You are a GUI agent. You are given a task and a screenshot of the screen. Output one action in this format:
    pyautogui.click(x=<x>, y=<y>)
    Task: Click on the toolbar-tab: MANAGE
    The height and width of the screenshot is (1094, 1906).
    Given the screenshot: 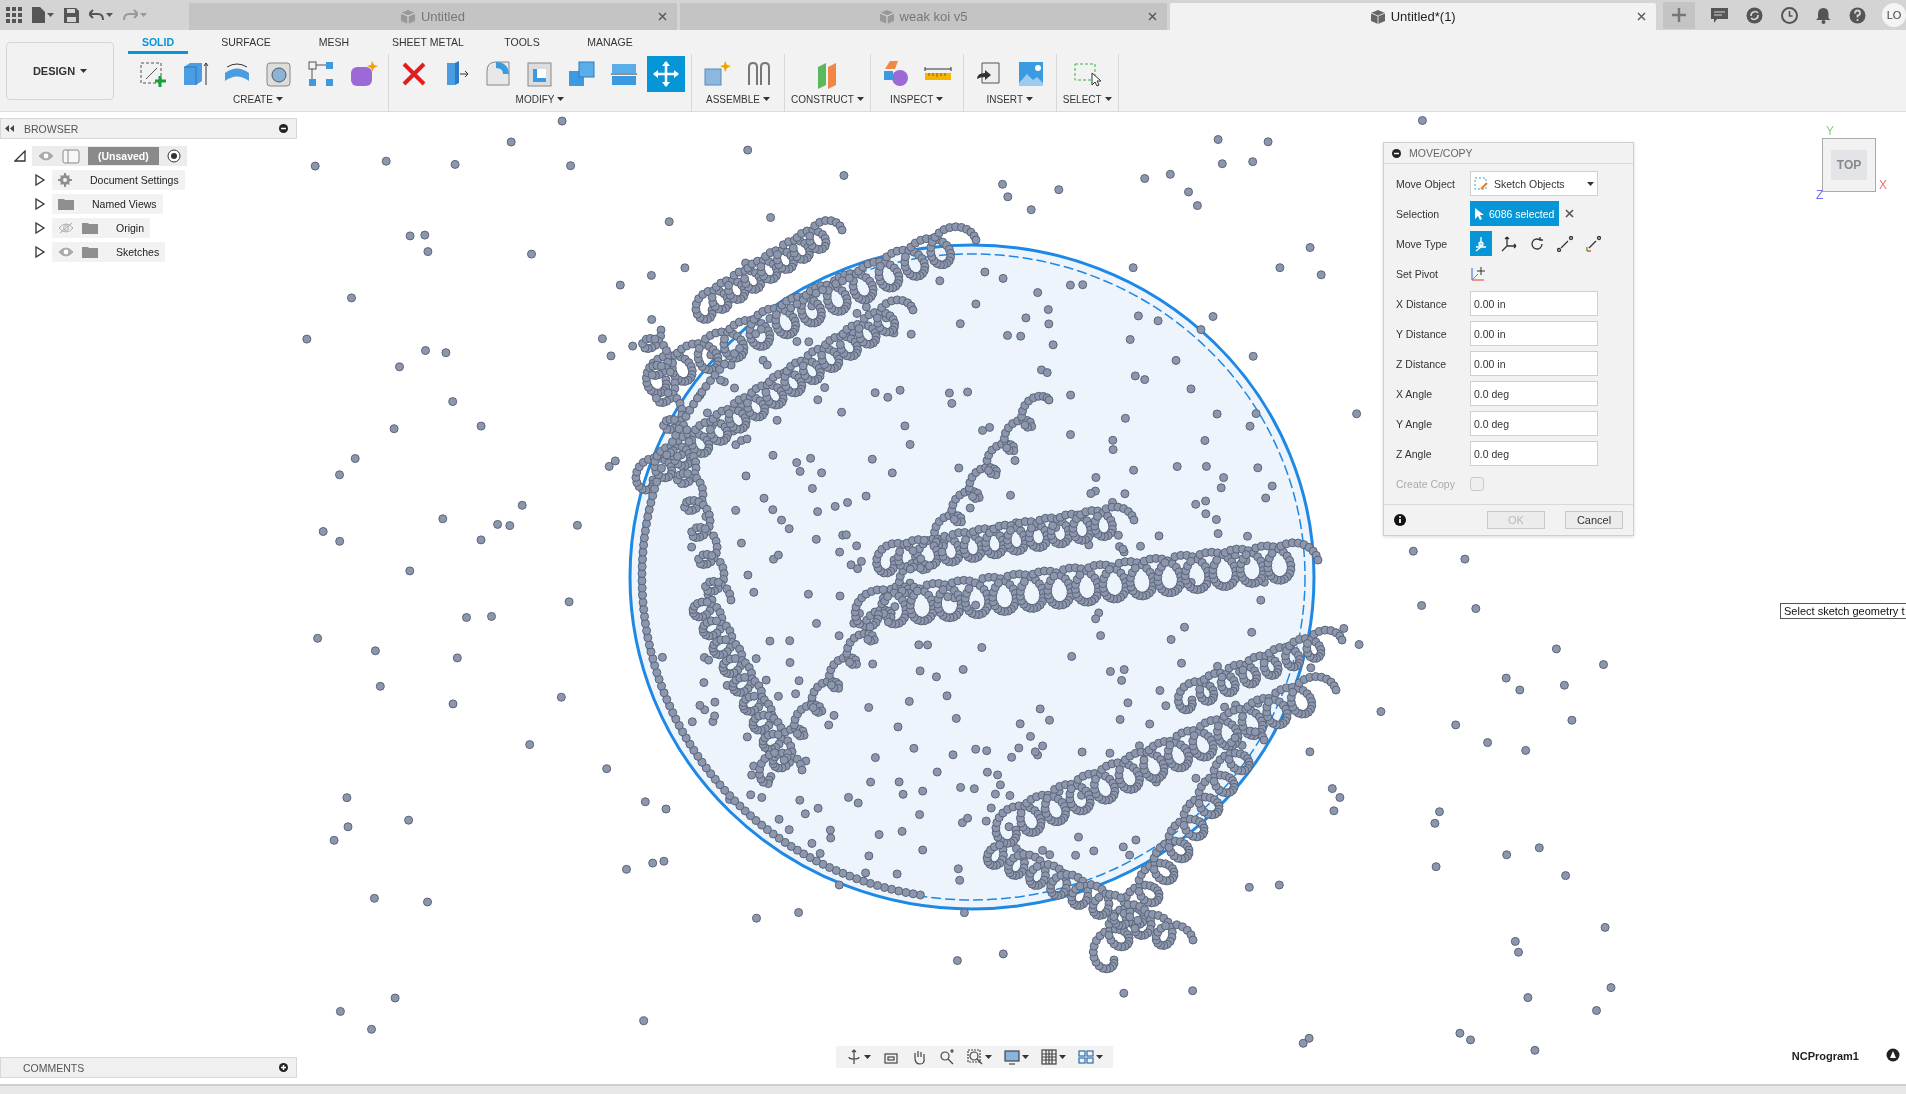 What is the action you would take?
    pyautogui.click(x=609, y=44)
    